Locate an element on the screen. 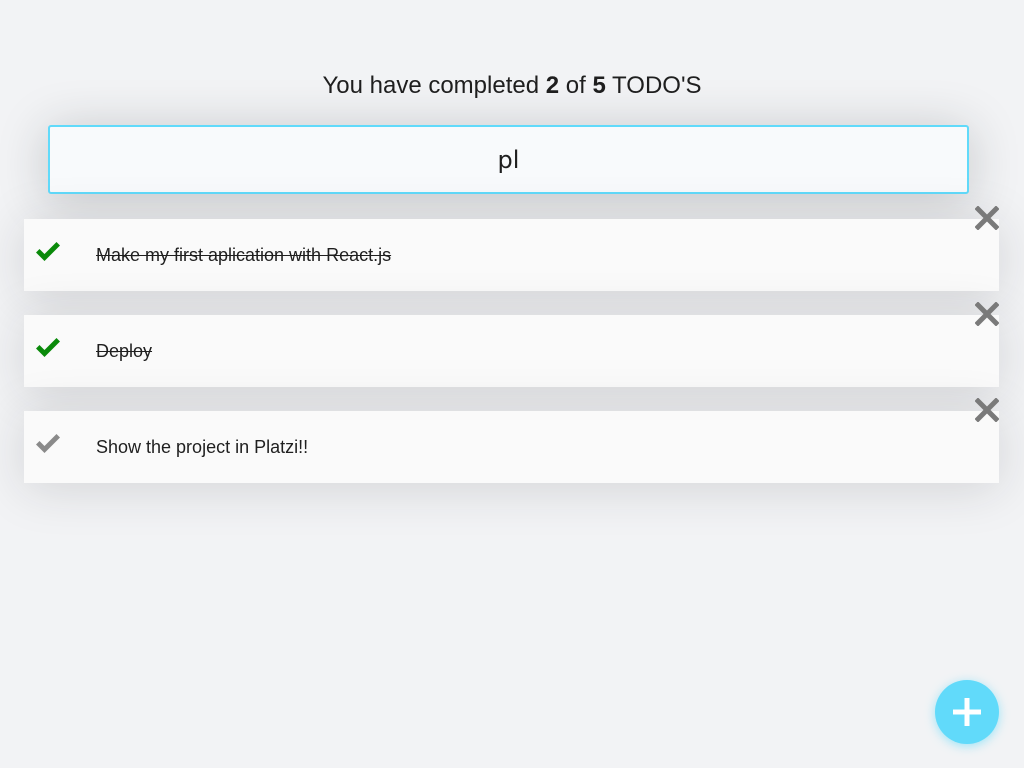 The image size is (1024, 768). counter-middle: of is located at coordinates (575, 85).